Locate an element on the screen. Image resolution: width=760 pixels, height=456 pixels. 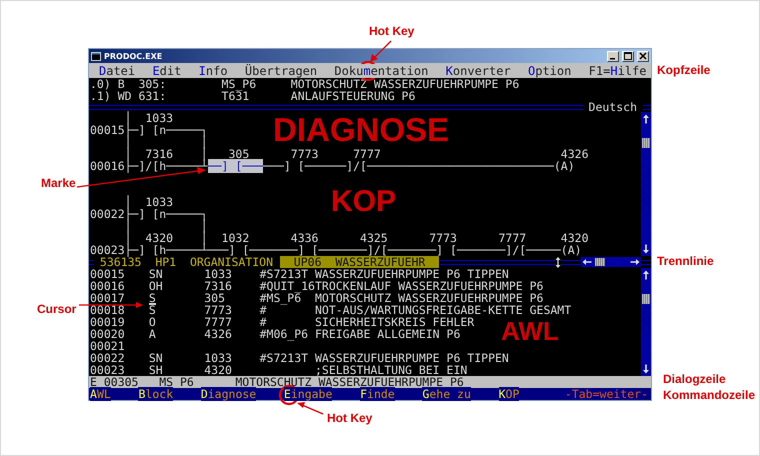
annotation-label: Kommandozeile is located at coordinates (709, 395).